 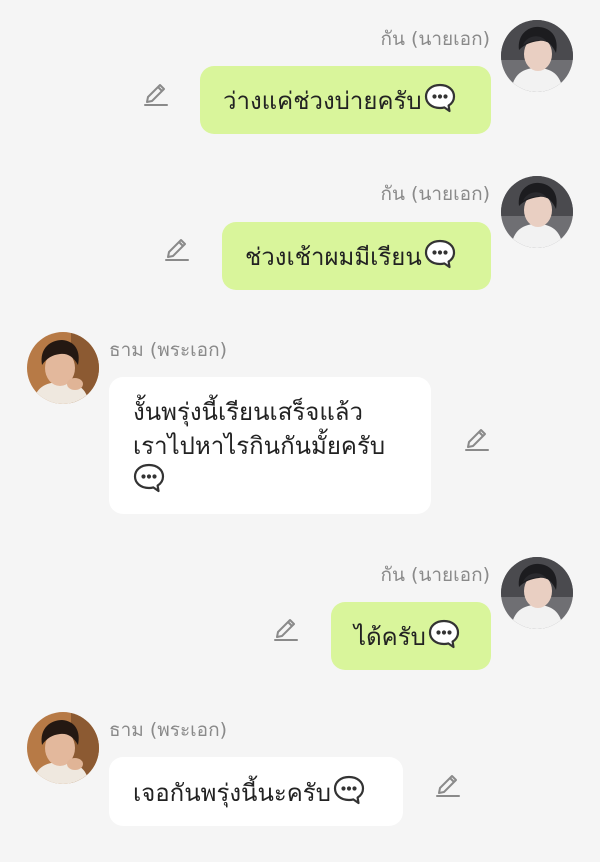 I want to click on message-bubble: ได้ครับ, so click(x=411, y=636).